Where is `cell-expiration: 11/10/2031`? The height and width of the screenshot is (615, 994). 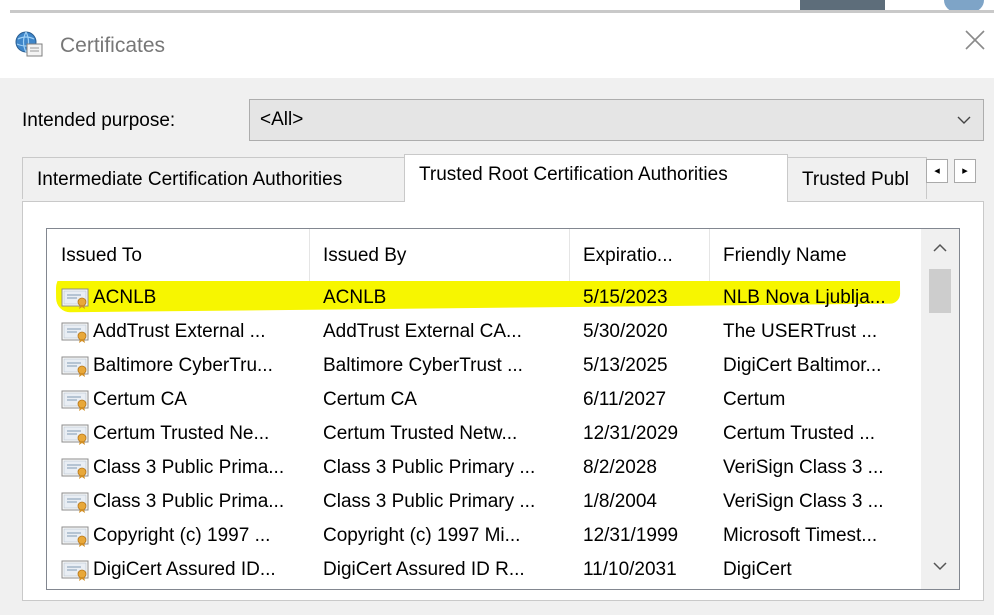
cell-expiration: 11/10/2031 is located at coordinates (630, 569).